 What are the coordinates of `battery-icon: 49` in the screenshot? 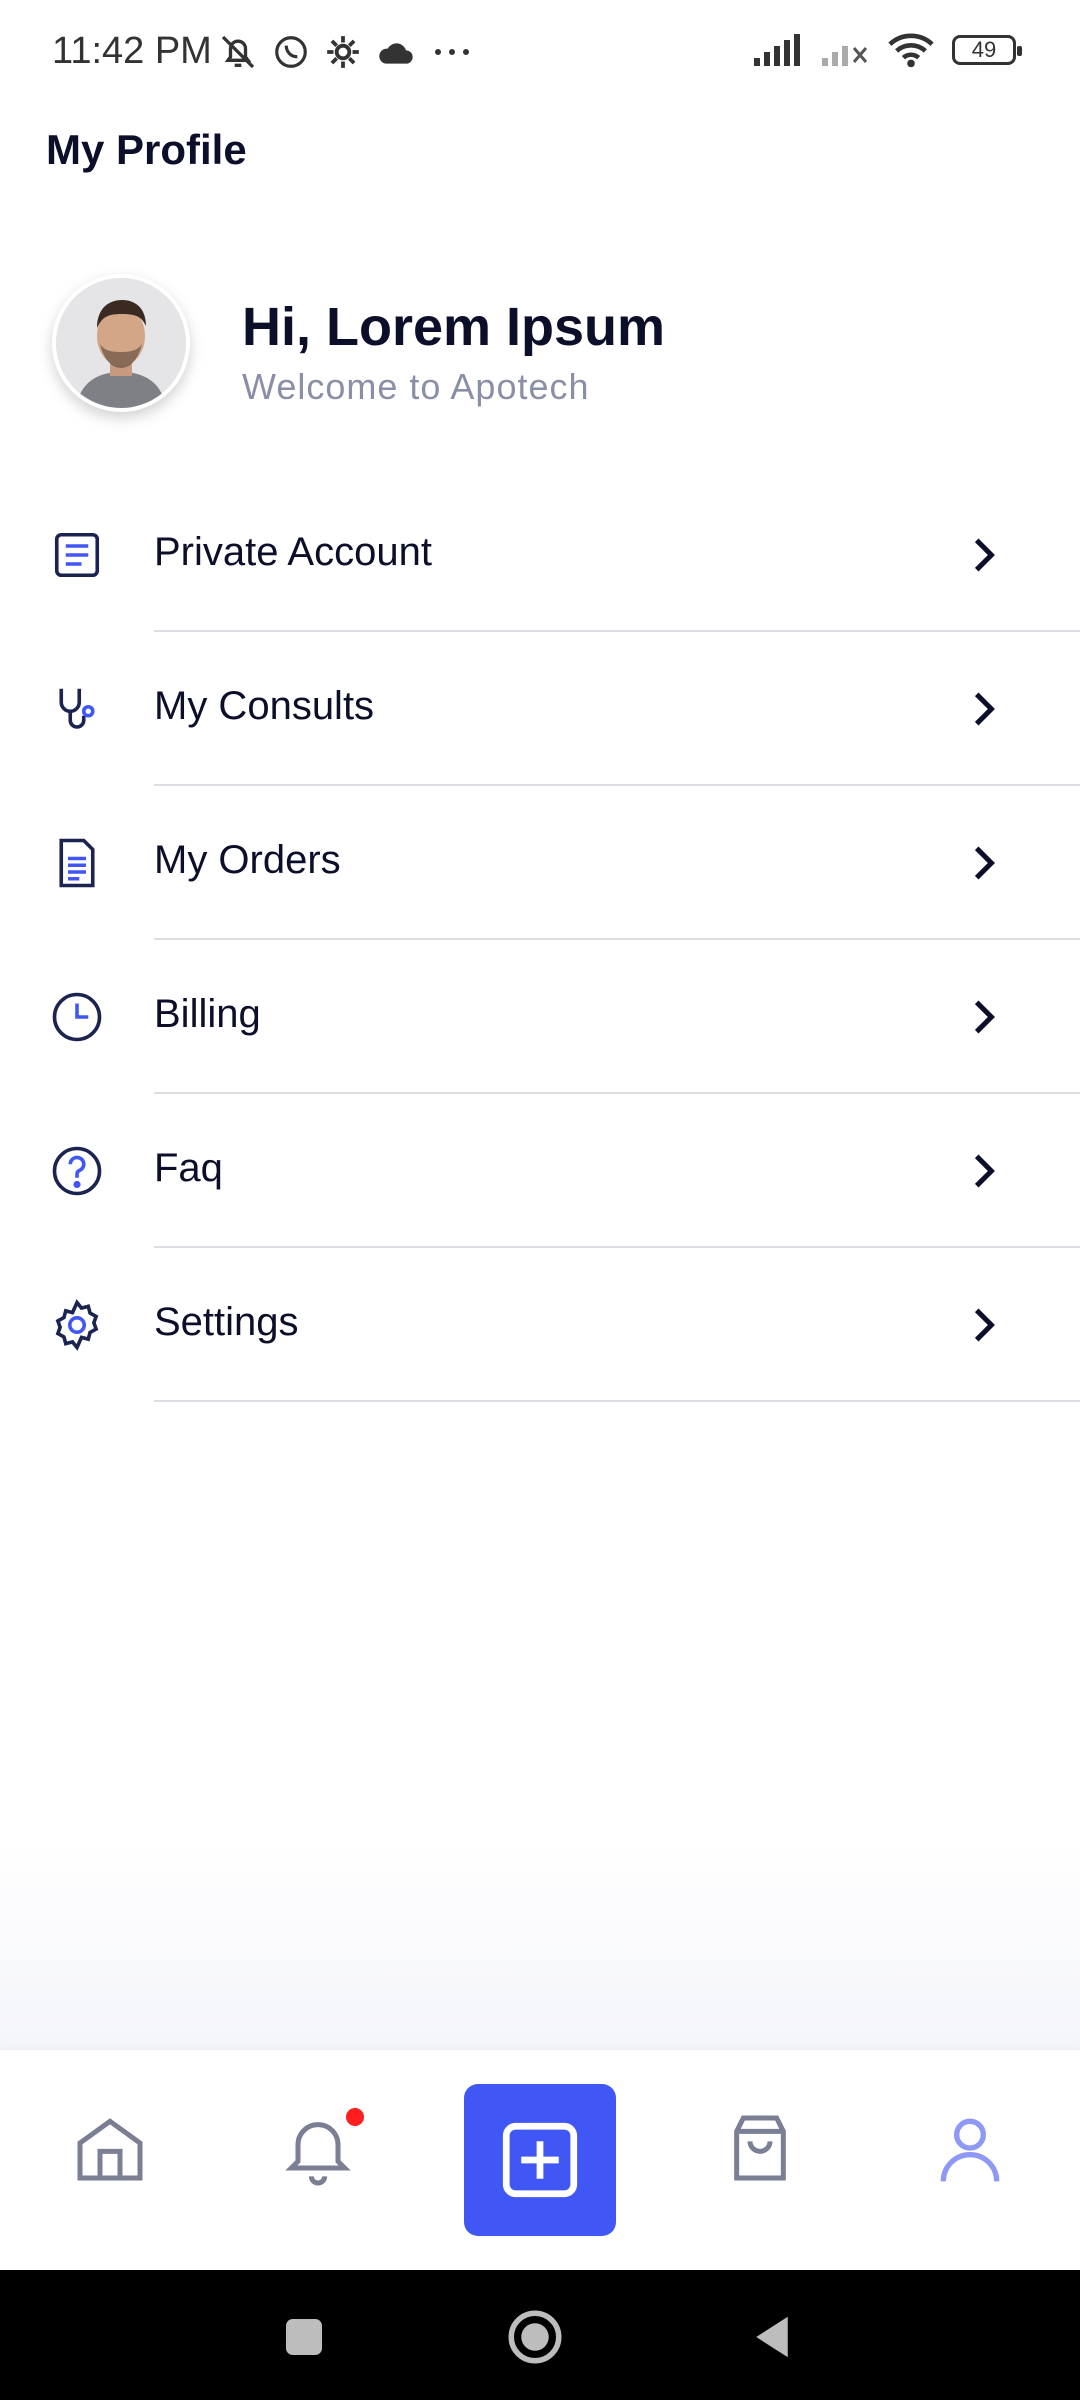 It's located at (987, 50).